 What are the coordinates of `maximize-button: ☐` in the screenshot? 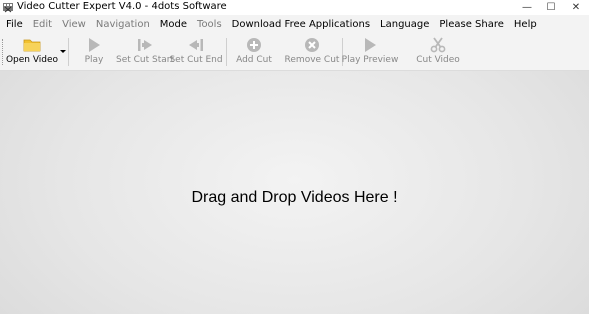 It's located at (551, 7).